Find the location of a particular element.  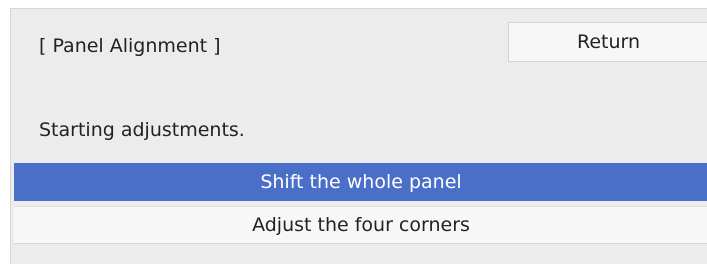

return-button: Return is located at coordinates (607, 42).